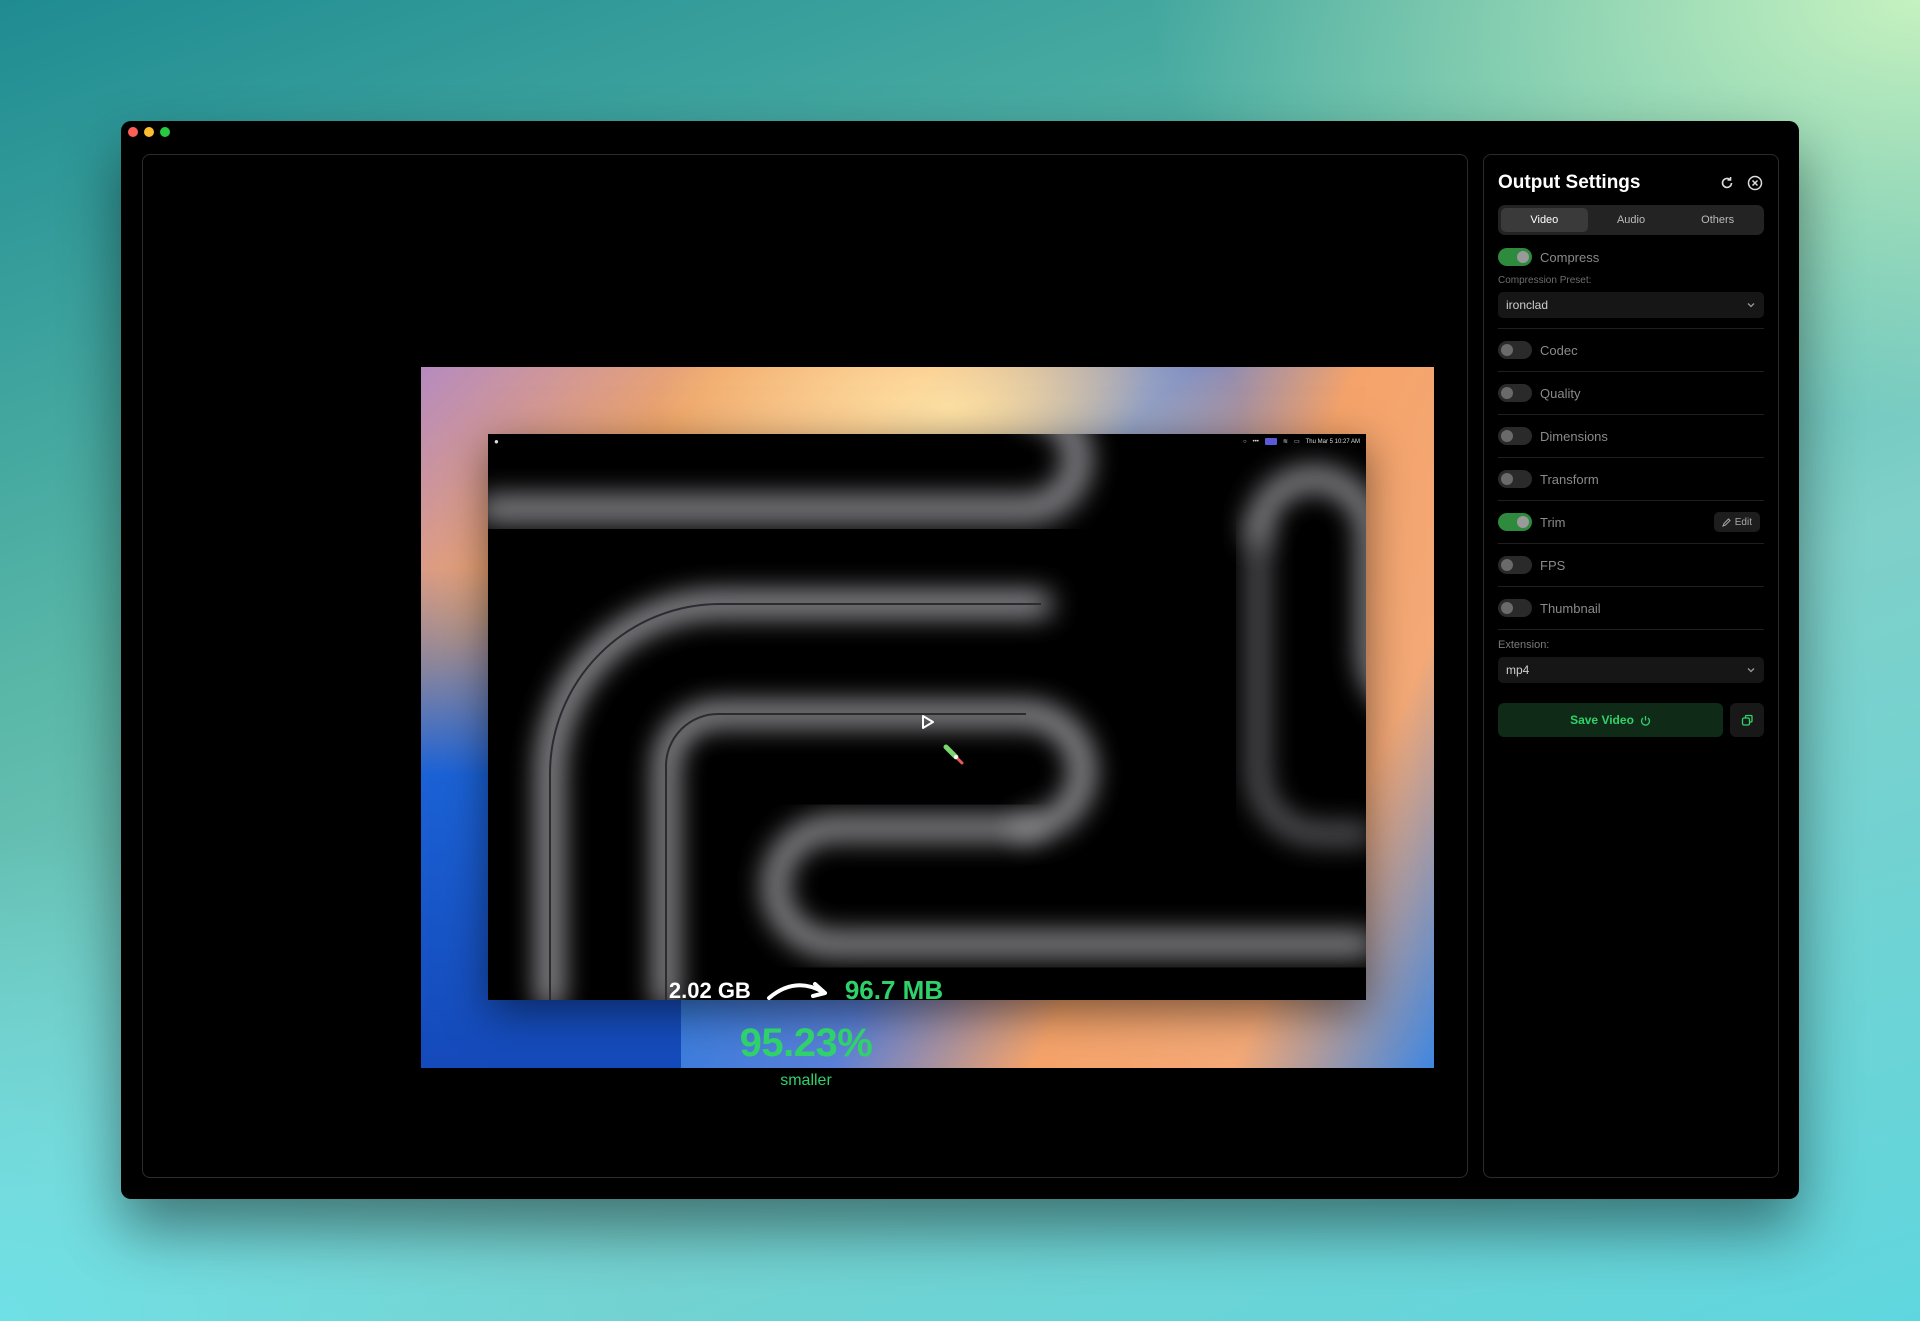 Image resolution: width=1920 pixels, height=1321 pixels. I want to click on trim-toggle, so click(1515, 522).